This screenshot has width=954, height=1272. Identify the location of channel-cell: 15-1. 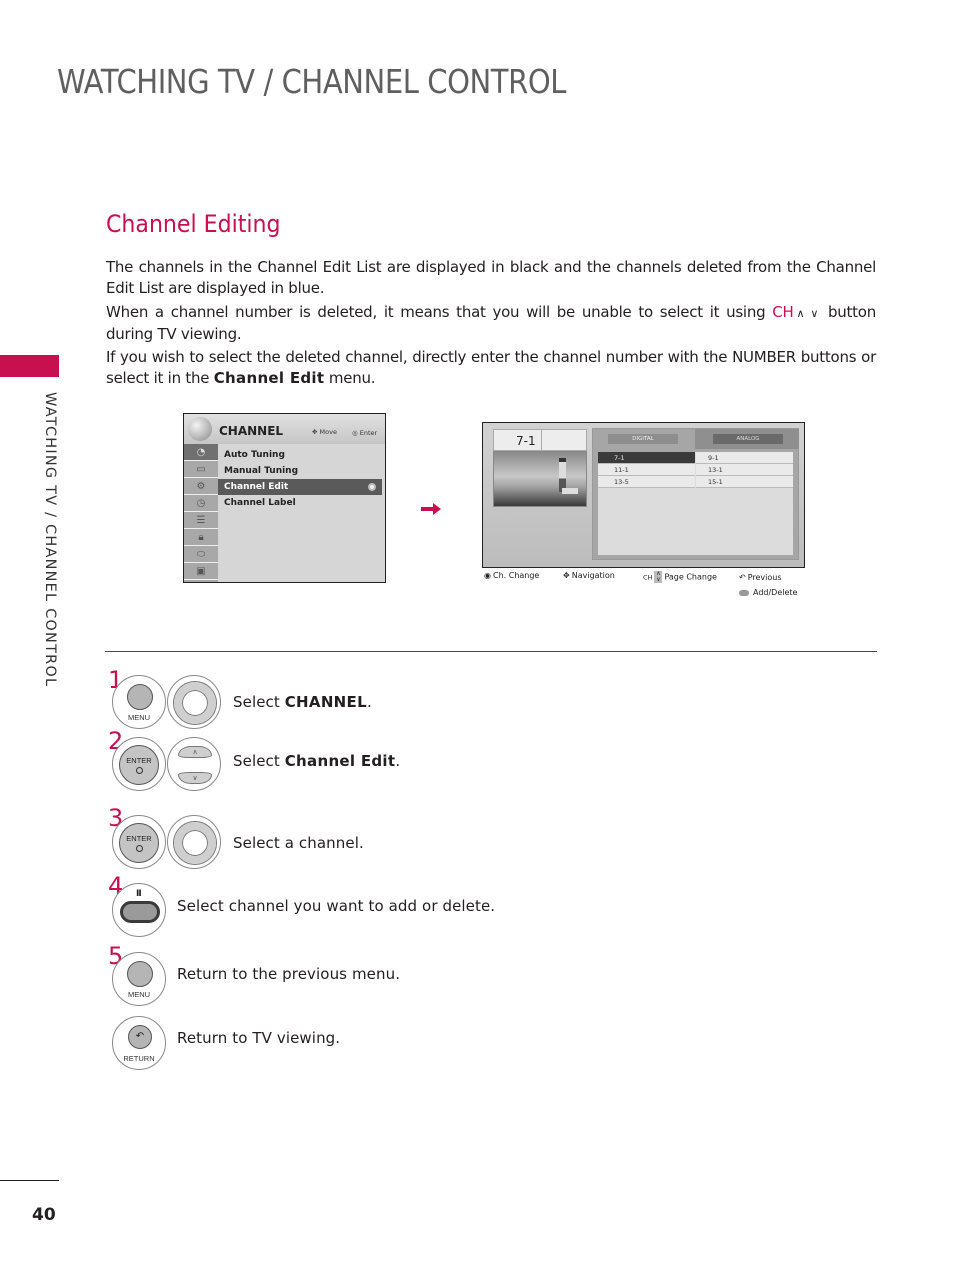
(744, 482).